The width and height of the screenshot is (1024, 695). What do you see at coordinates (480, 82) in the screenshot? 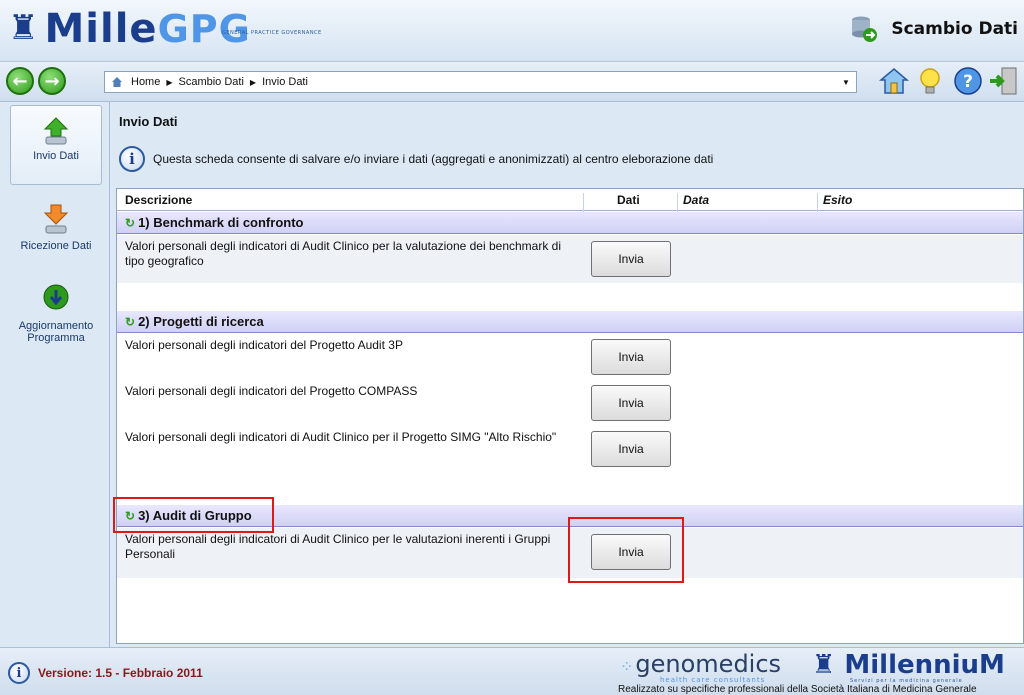
I see `breadcrumb: Home ▶ Scambio Dati ▶ Invio Dati ▼` at bounding box center [480, 82].